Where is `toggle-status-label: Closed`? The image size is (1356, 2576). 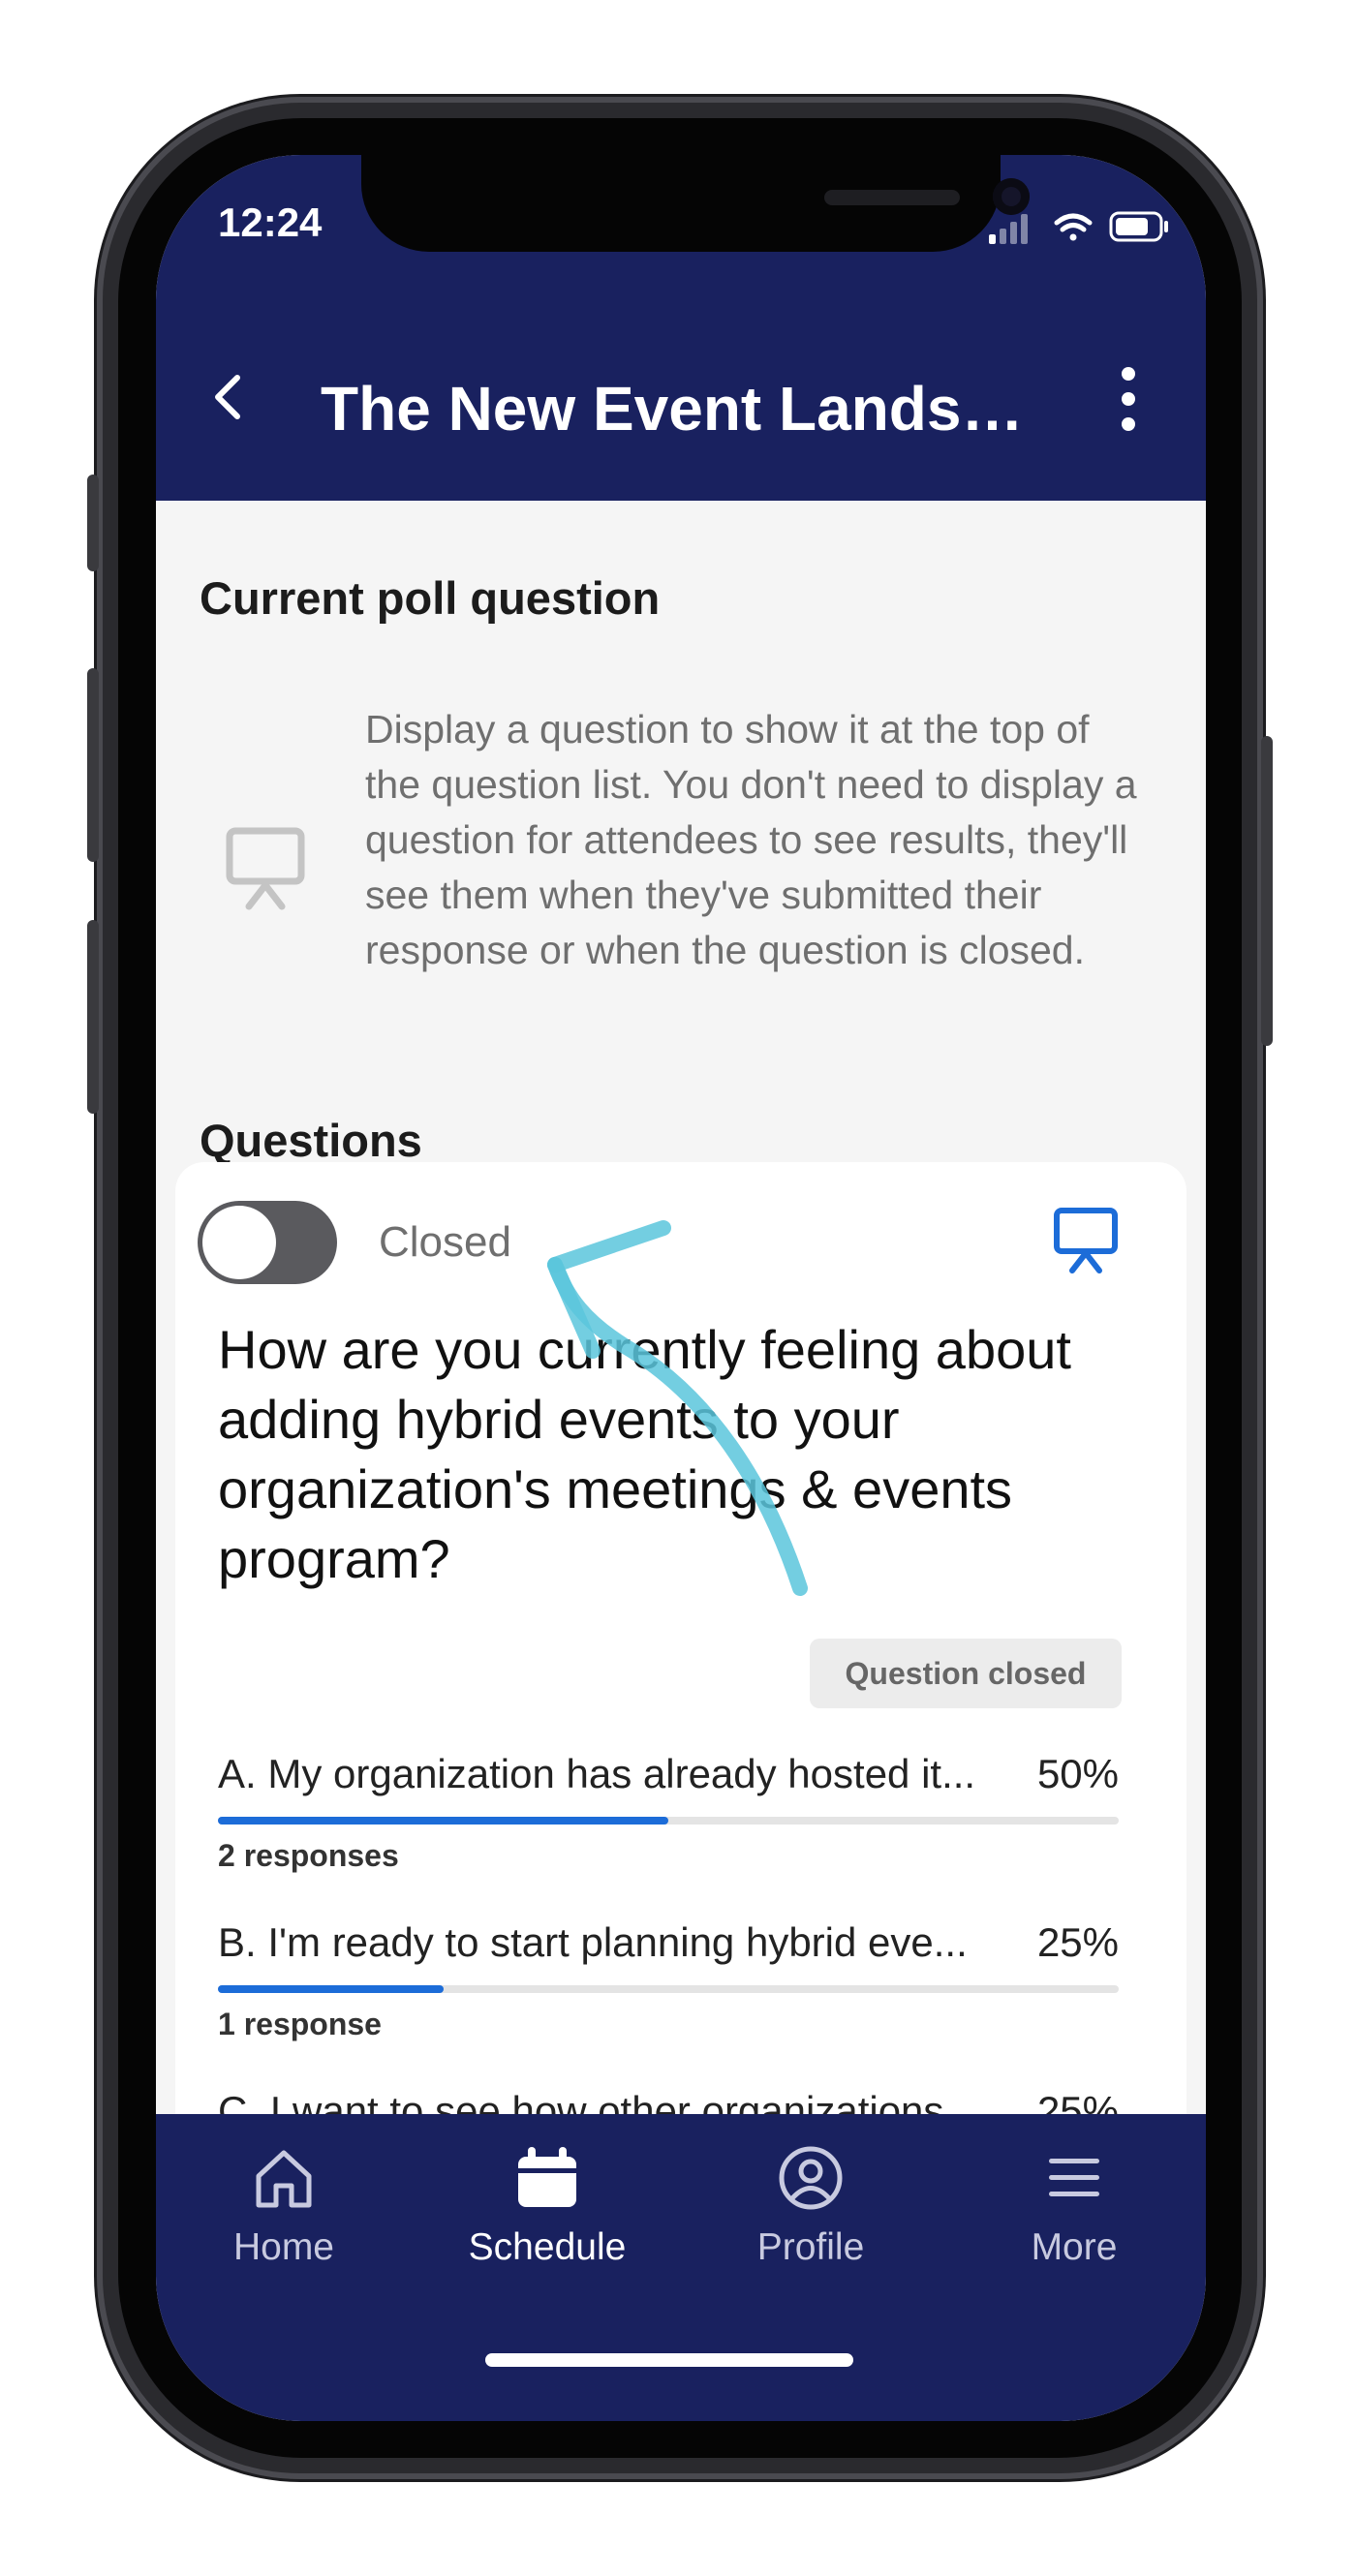 toggle-status-label: Closed is located at coordinates (445, 1242).